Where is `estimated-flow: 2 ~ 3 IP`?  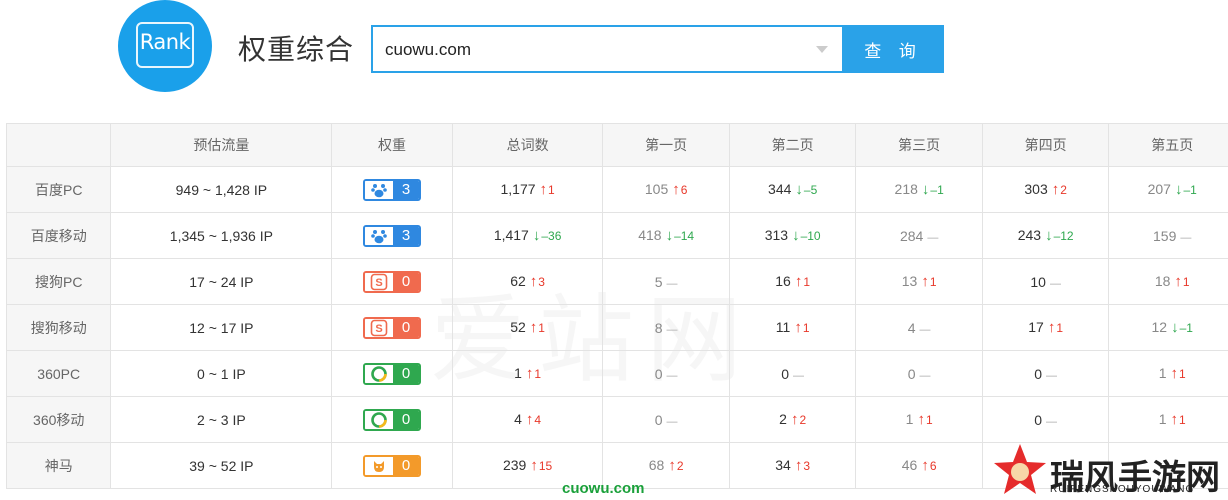 estimated-flow: 2 ~ 3 IP is located at coordinates (221, 419).